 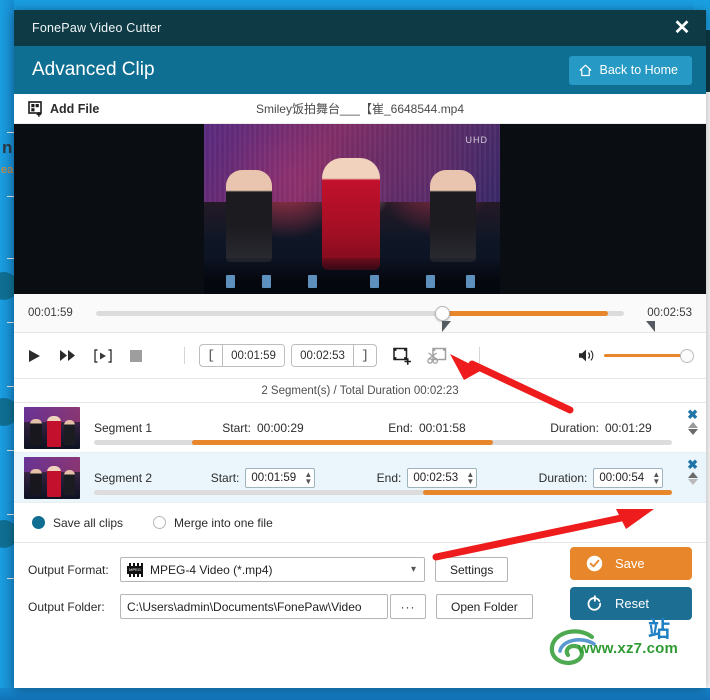 I want to click on segment-end-stepper: ▲▼, so click(x=442, y=477).